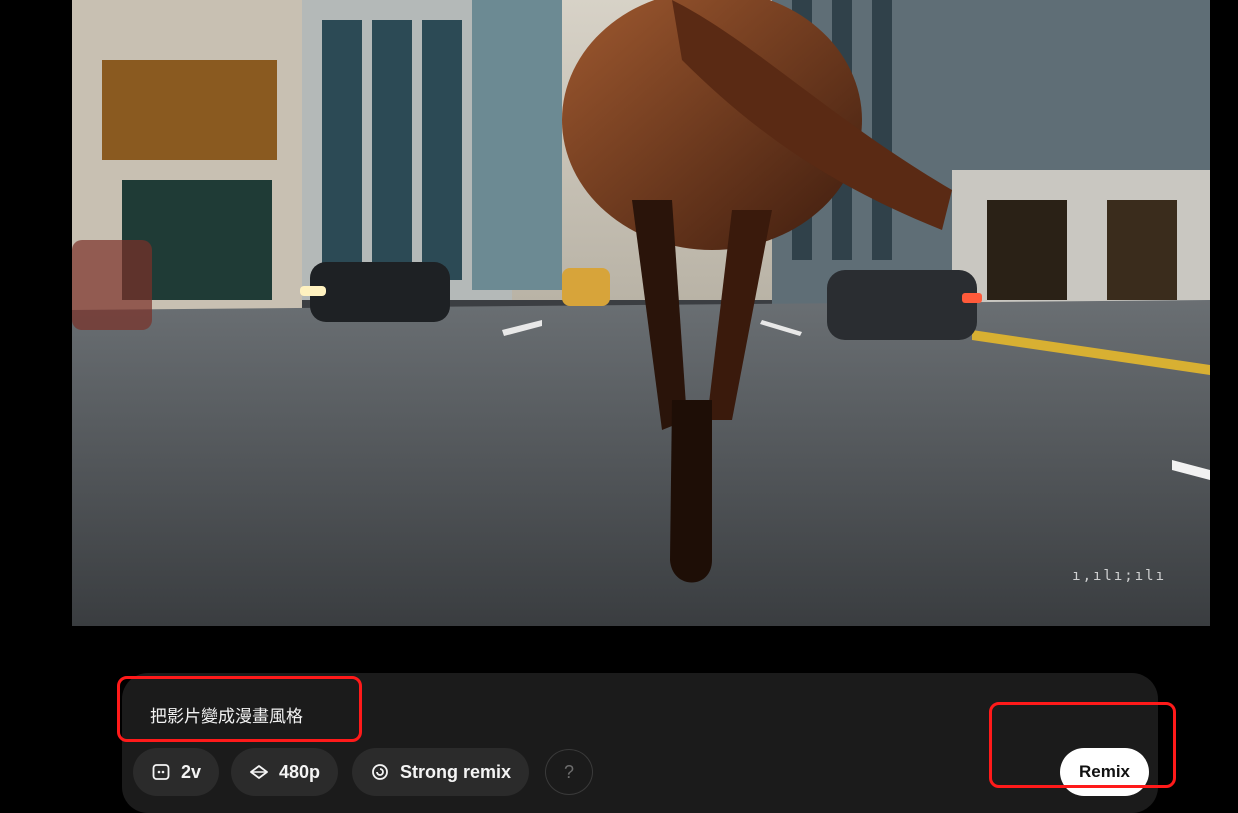 This screenshot has width=1238, height=813. I want to click on spiral-icon, so click(380, 772).